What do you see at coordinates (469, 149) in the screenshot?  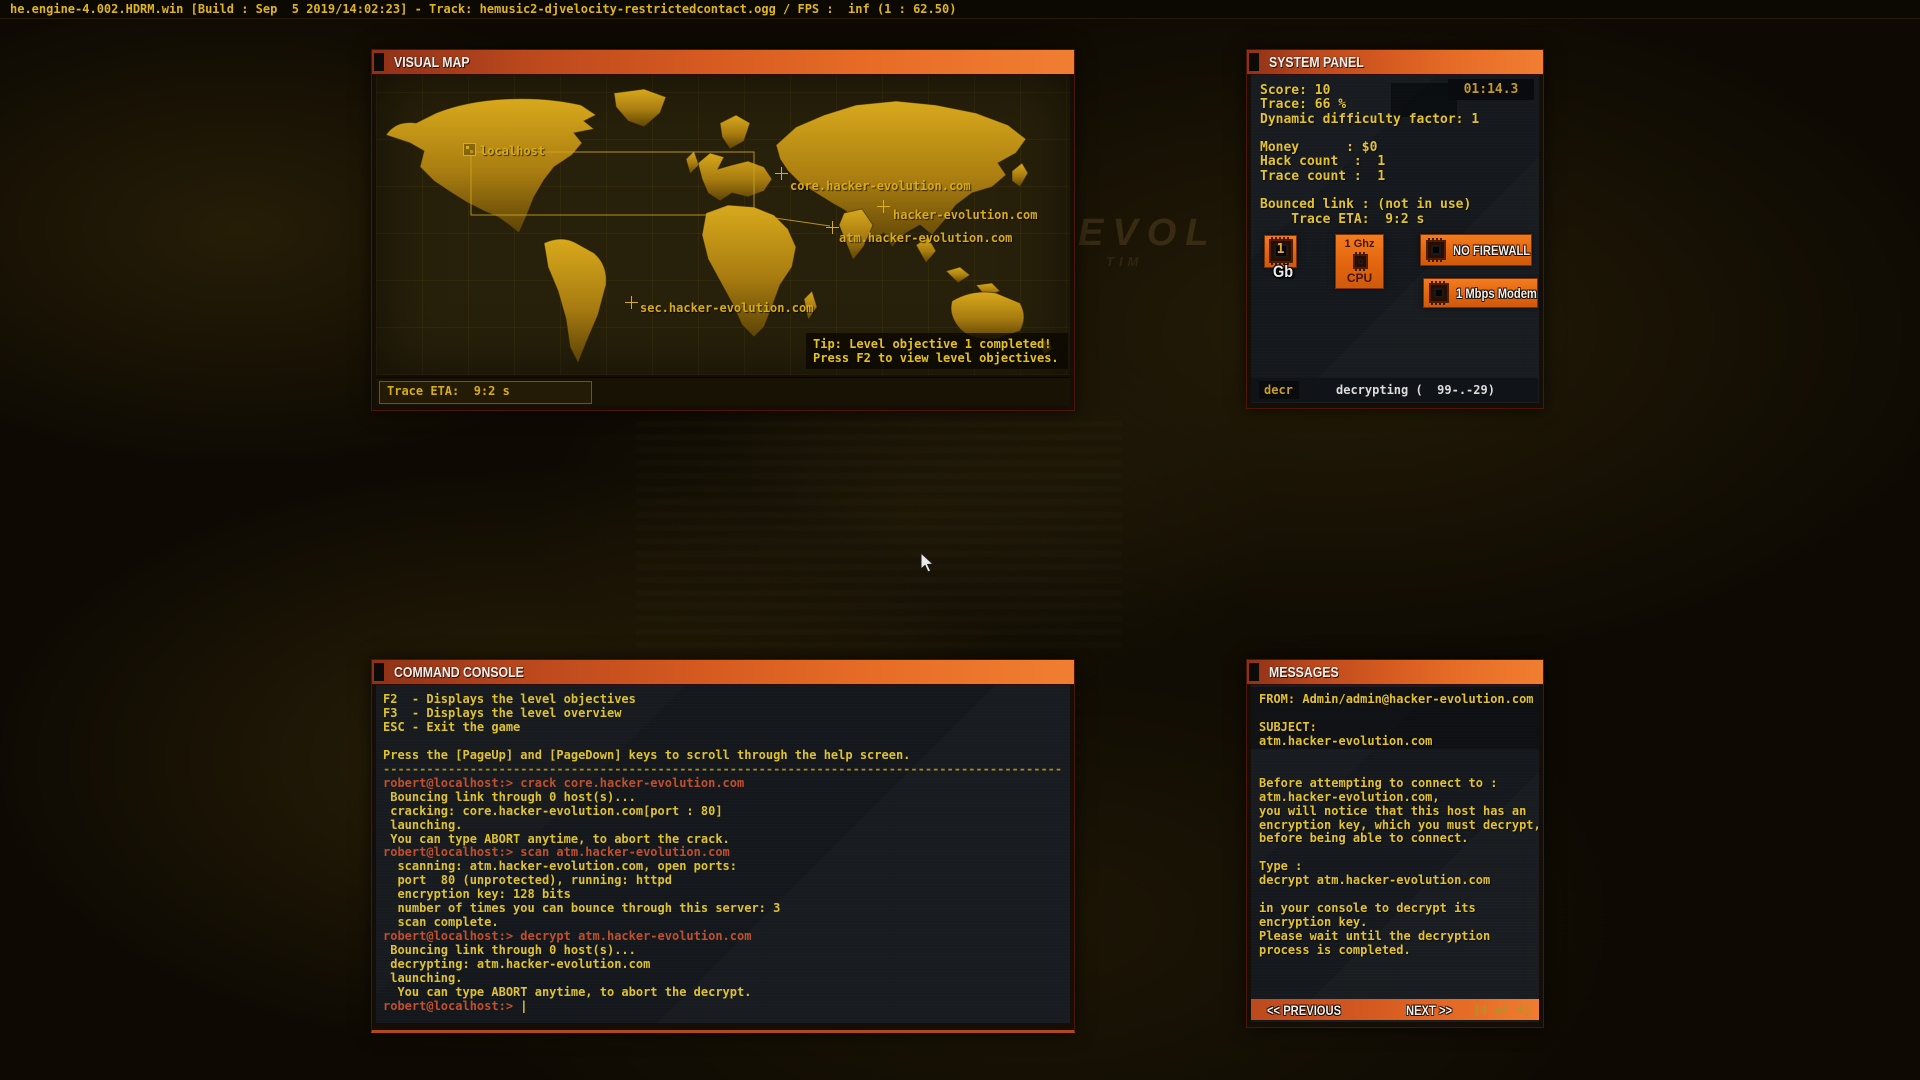 I see `map-node-marker-localhost` at bounding box center [469, 149].